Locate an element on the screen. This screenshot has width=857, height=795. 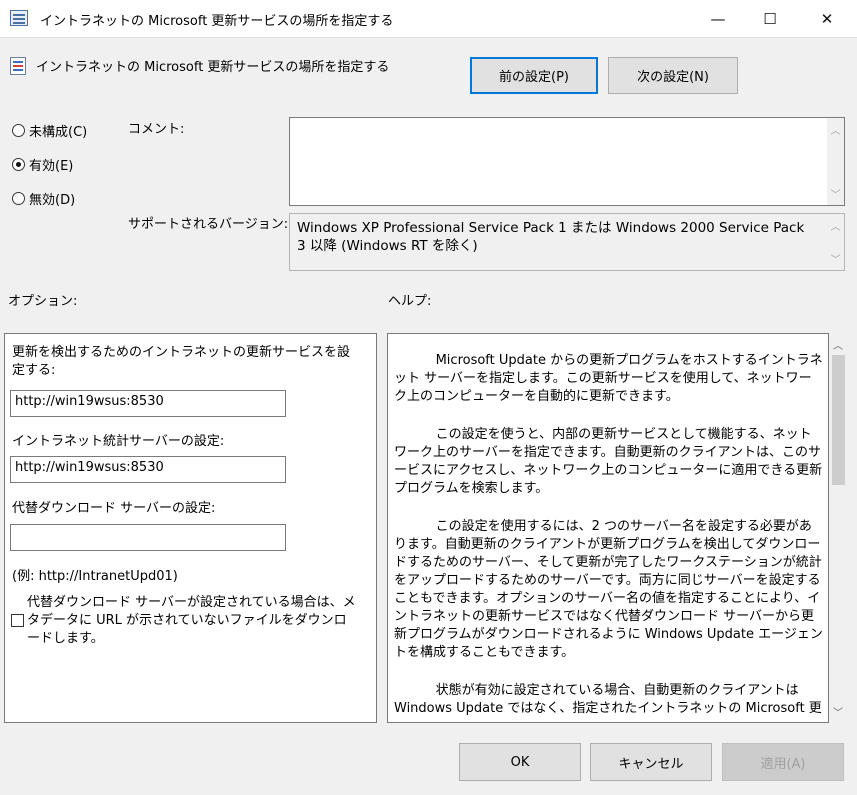
comment-textarea: ︿ ﹀ is located at coordinates (567, 161).